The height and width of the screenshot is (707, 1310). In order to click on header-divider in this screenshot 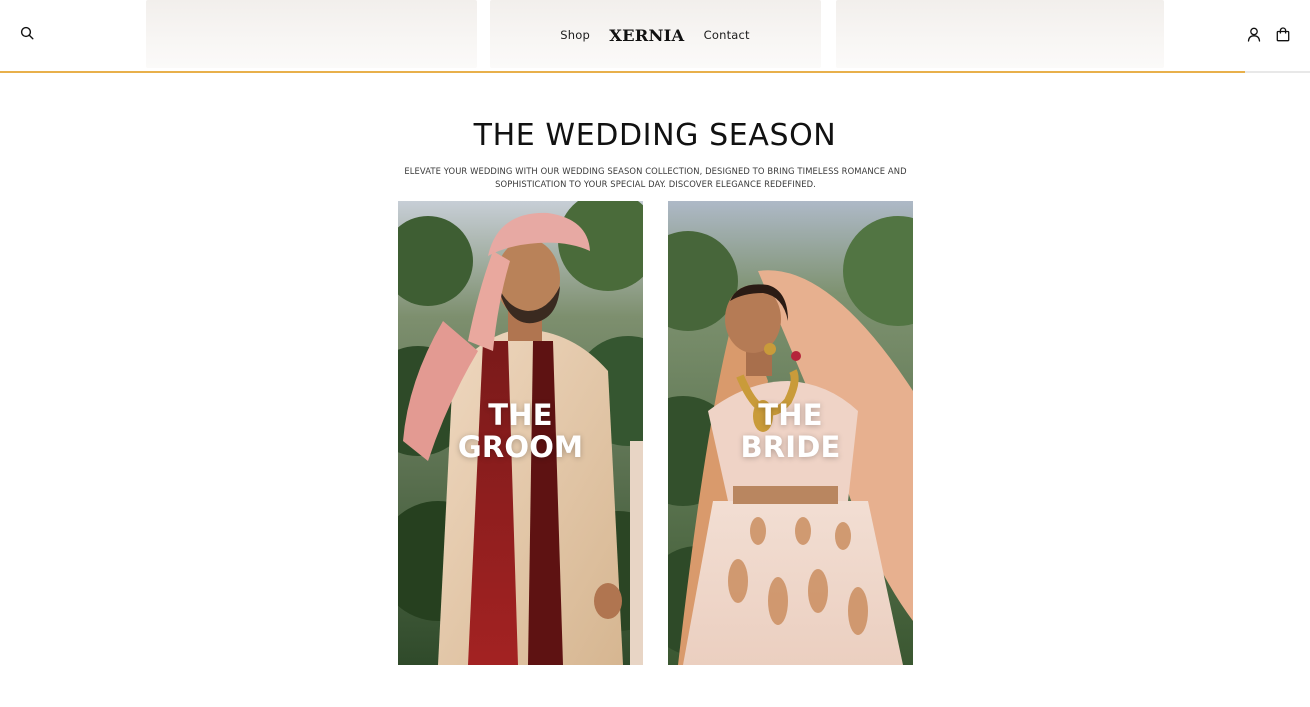, I will do `click(655, 72)`.